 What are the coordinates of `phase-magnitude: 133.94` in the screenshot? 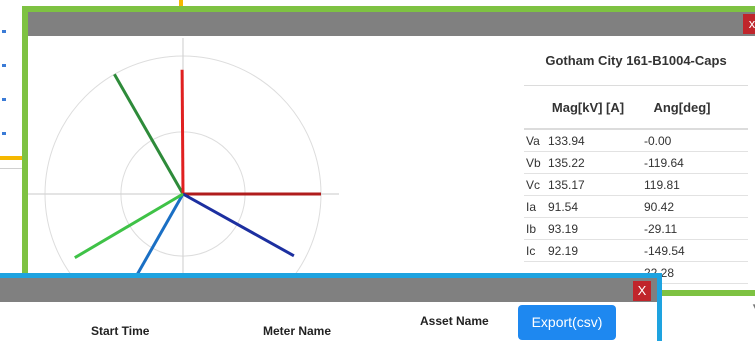 It's located at (566, 140).